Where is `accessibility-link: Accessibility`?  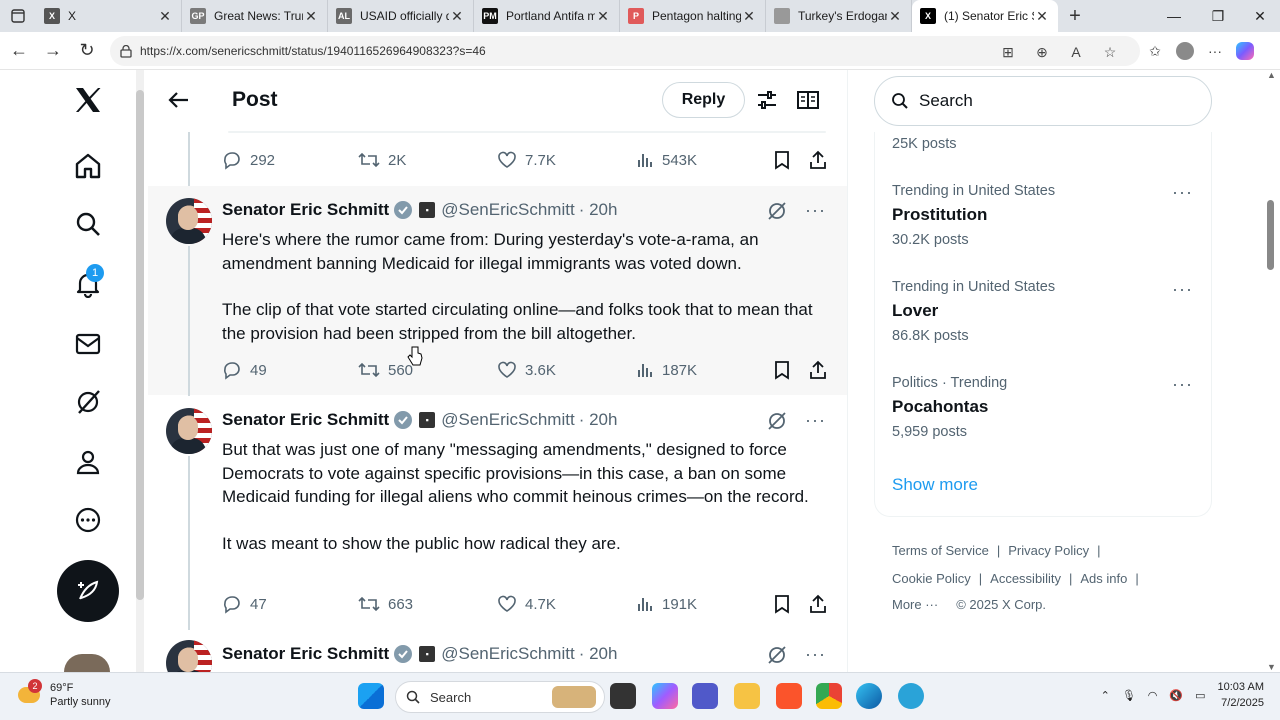
accessibility-link: Accessibility is located at coordinates (1025, 578).